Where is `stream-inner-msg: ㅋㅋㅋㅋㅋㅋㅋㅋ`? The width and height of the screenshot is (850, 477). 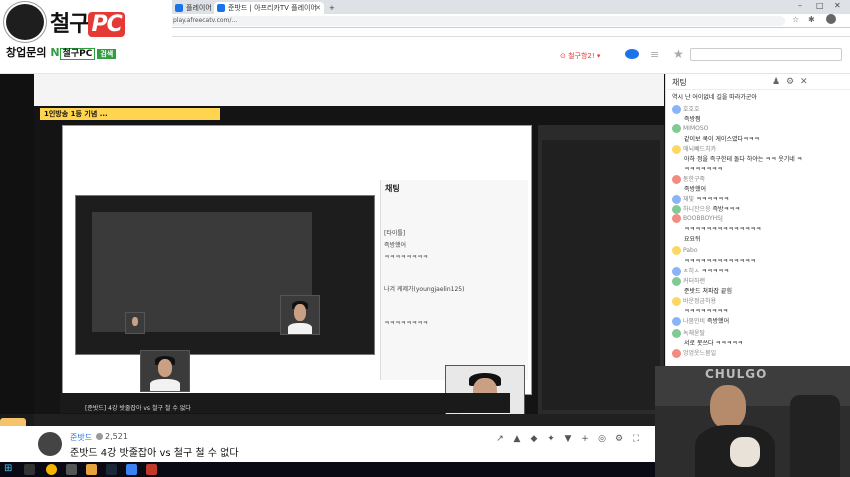
stream-inner-msg: ㅋㅋㅋㅋㅋㅋㅋㅋ is located at coordinates (406, 257).